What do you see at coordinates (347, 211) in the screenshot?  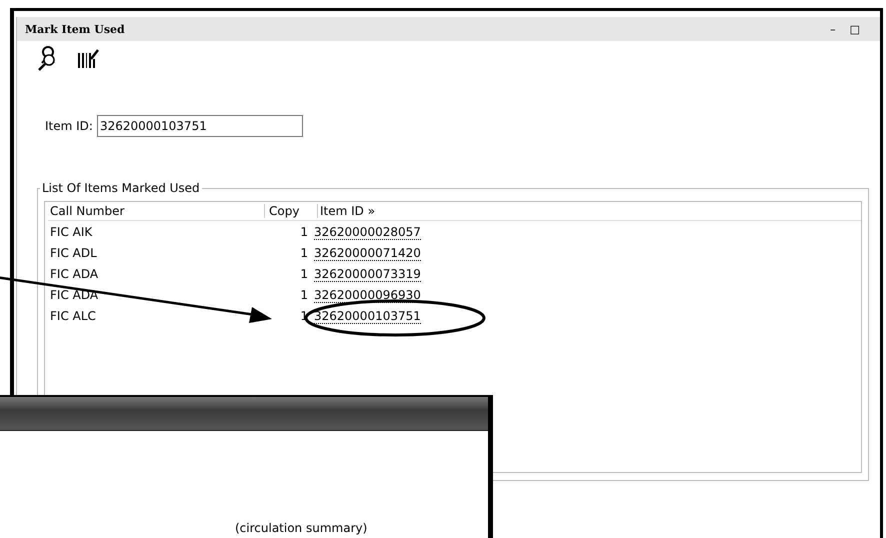 I see `column-header: Item ID »` at bounding box center [347, 211].